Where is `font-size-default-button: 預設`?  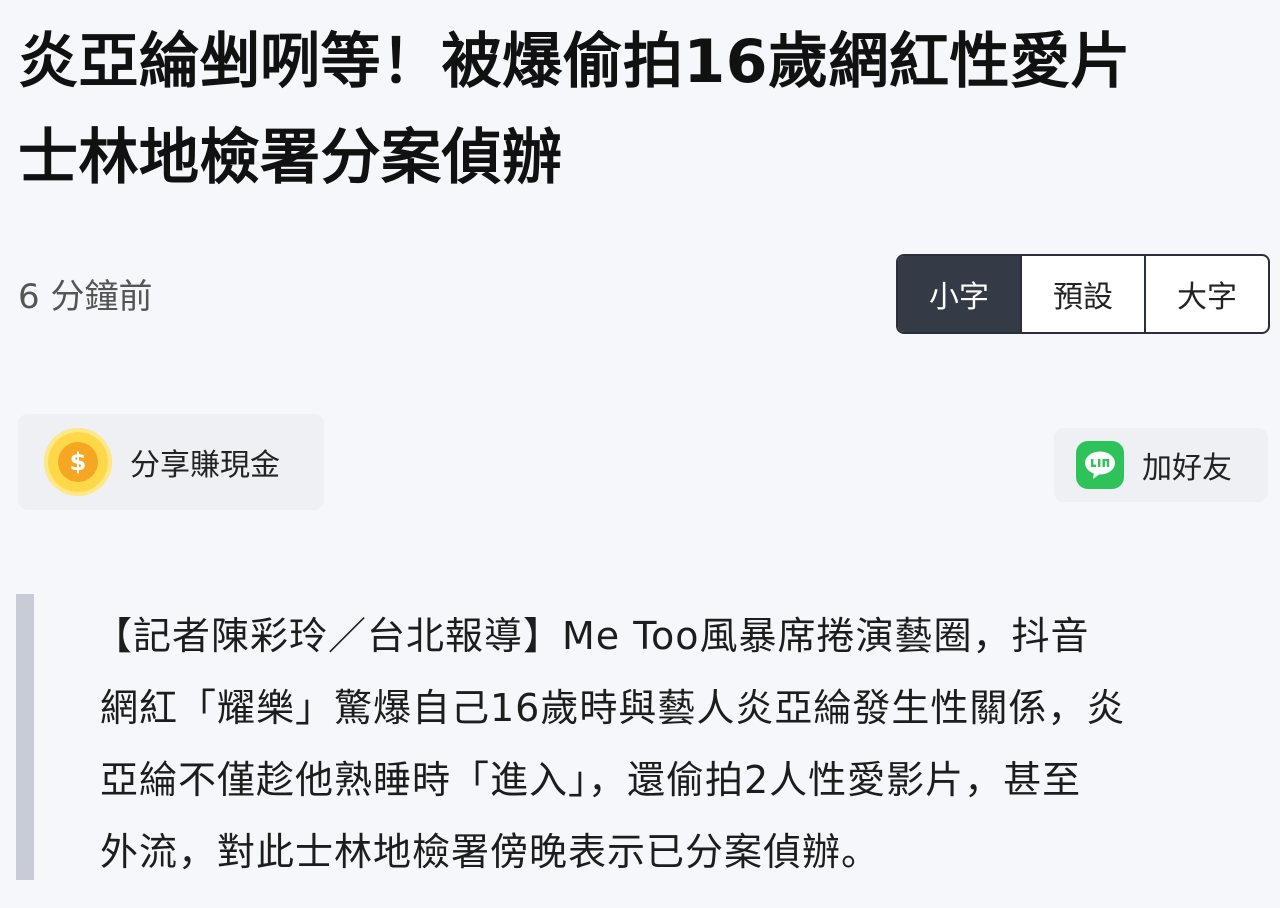
font-size-default-button: 預設 is located at coordinates (1082, 294).